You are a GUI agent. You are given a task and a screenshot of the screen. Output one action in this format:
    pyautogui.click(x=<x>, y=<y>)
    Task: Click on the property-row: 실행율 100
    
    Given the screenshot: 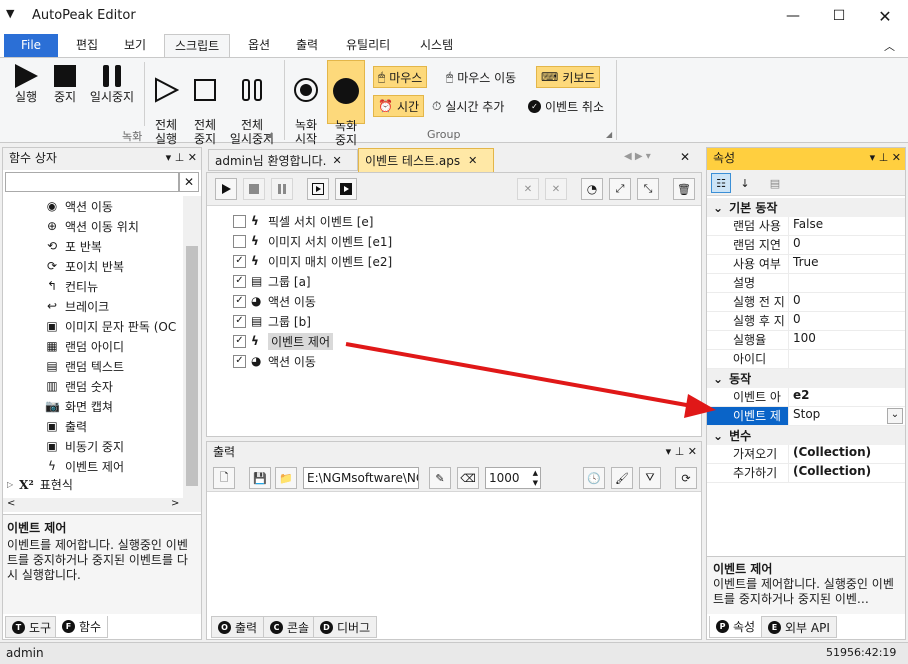 What is the action you would take?
    pyautogui.click(x=806, y=340)
    